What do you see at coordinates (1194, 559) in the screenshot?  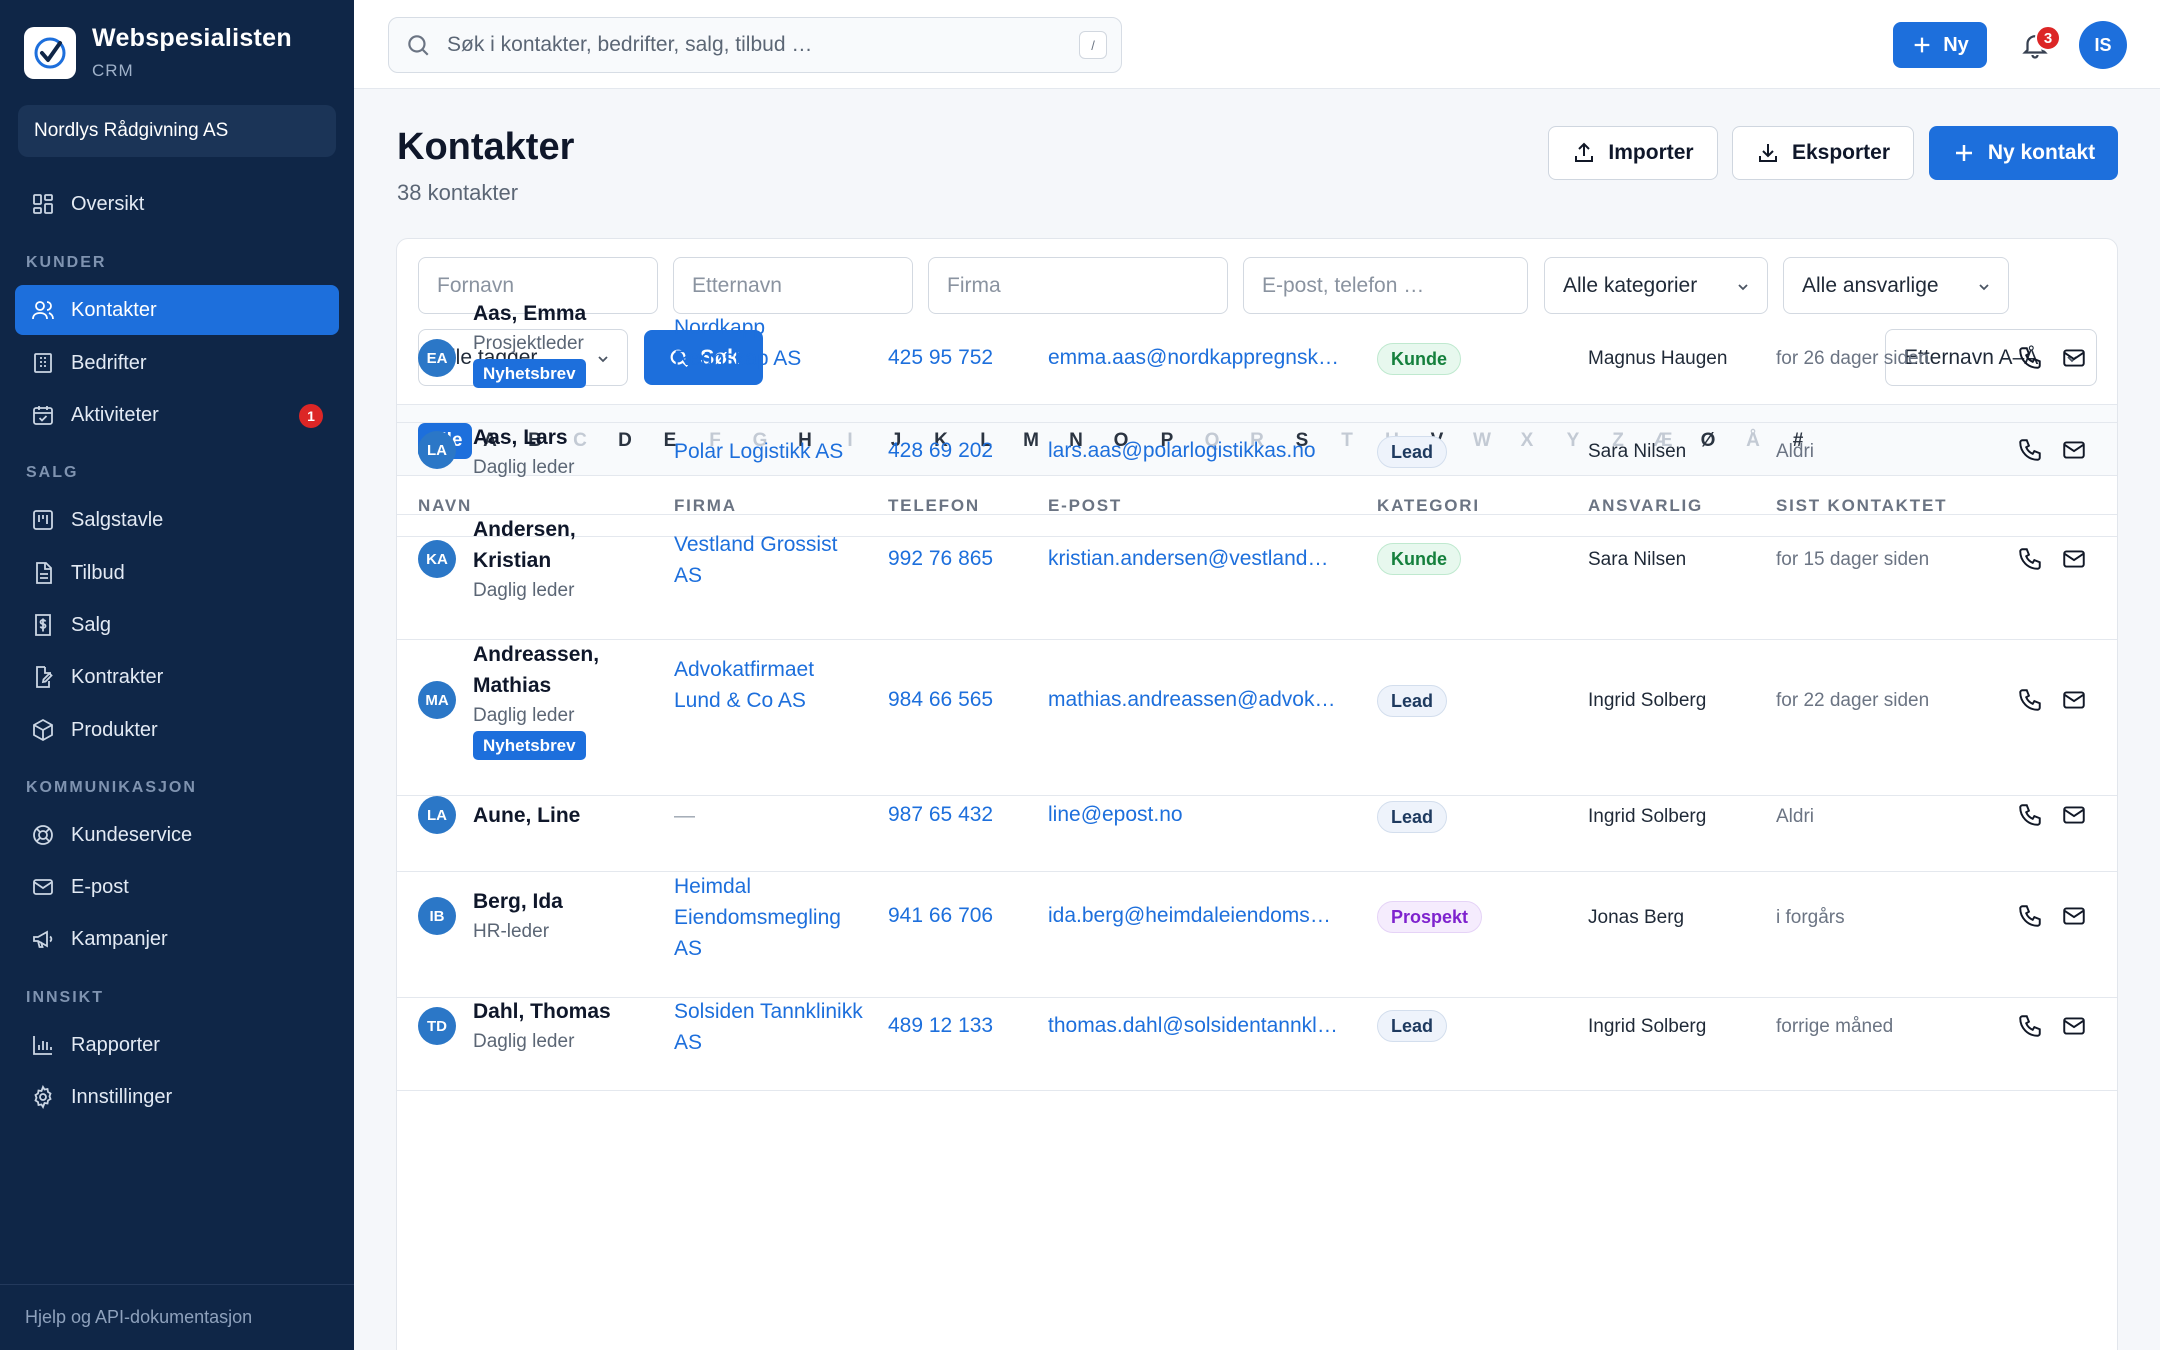 I see `contact-email: kristian.andersen@vestlandgrossistas.no` at bounding box center [1194, 559].